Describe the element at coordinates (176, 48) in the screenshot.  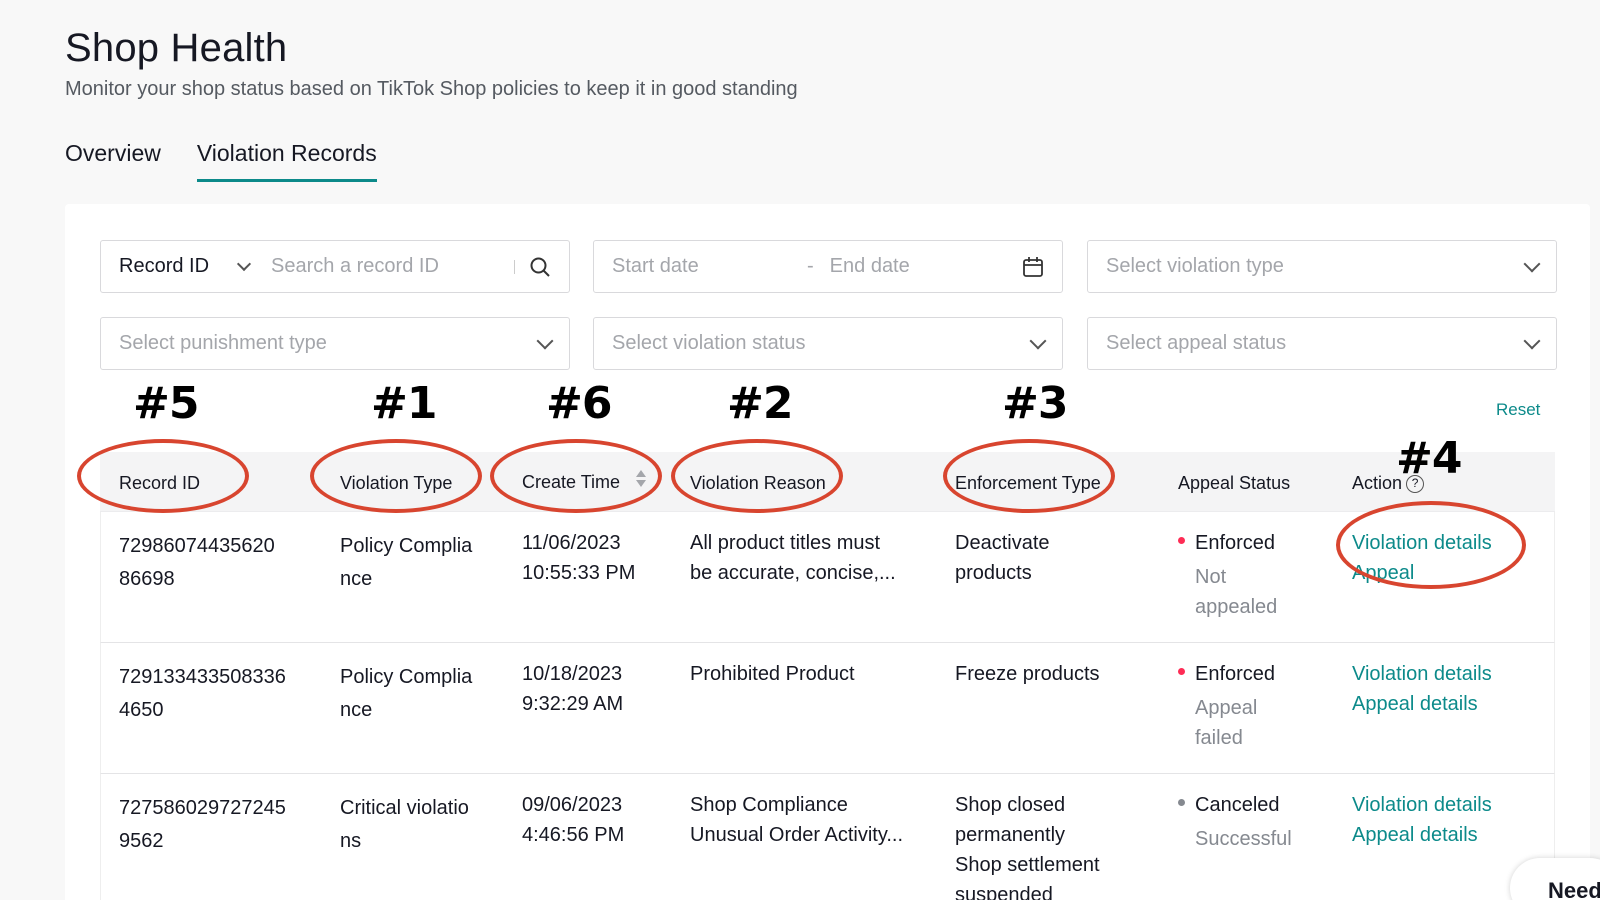
I see `page-title: Shop Health` at that location.